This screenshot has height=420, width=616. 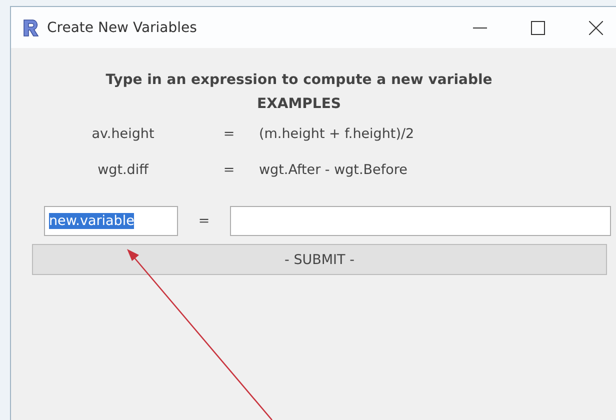 I want to click on maximize-icon, so click(x=538, y=27).